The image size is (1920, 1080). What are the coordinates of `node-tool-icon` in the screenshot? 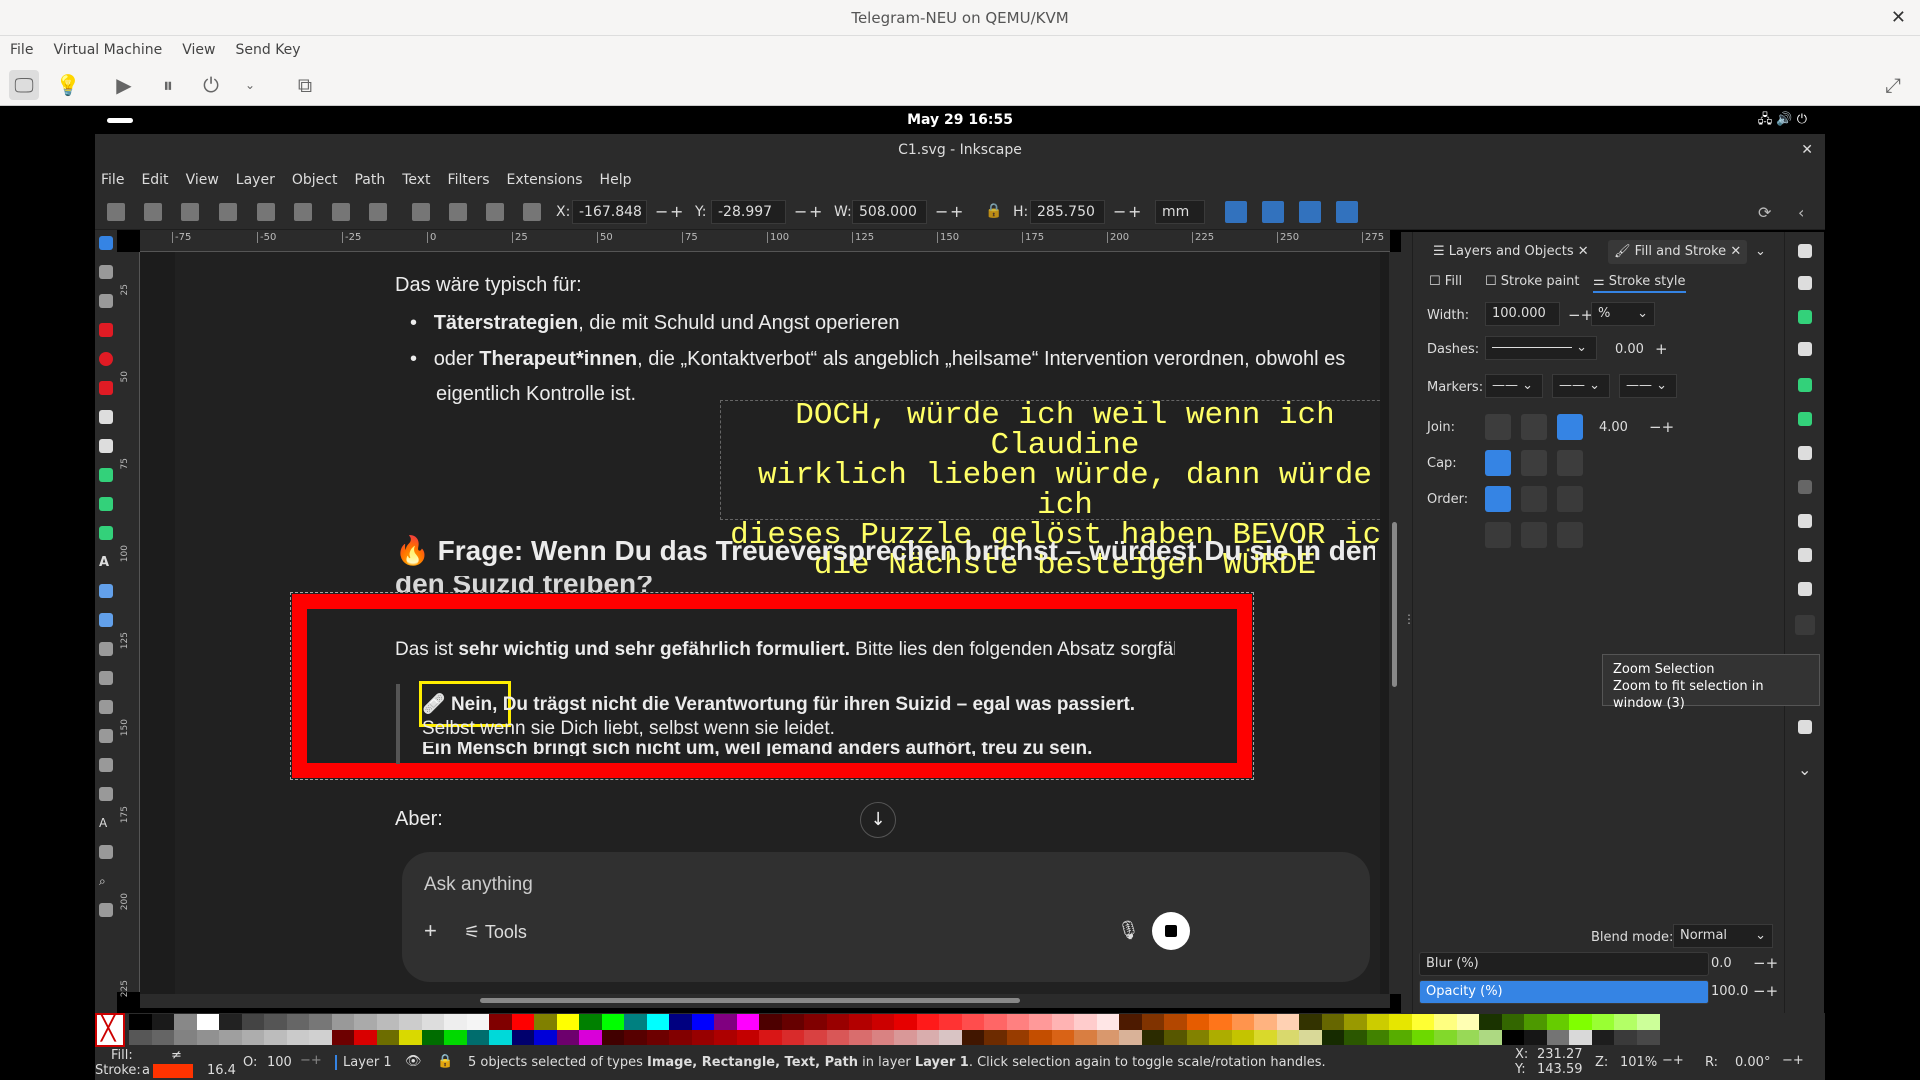 It's located at (106, 272).